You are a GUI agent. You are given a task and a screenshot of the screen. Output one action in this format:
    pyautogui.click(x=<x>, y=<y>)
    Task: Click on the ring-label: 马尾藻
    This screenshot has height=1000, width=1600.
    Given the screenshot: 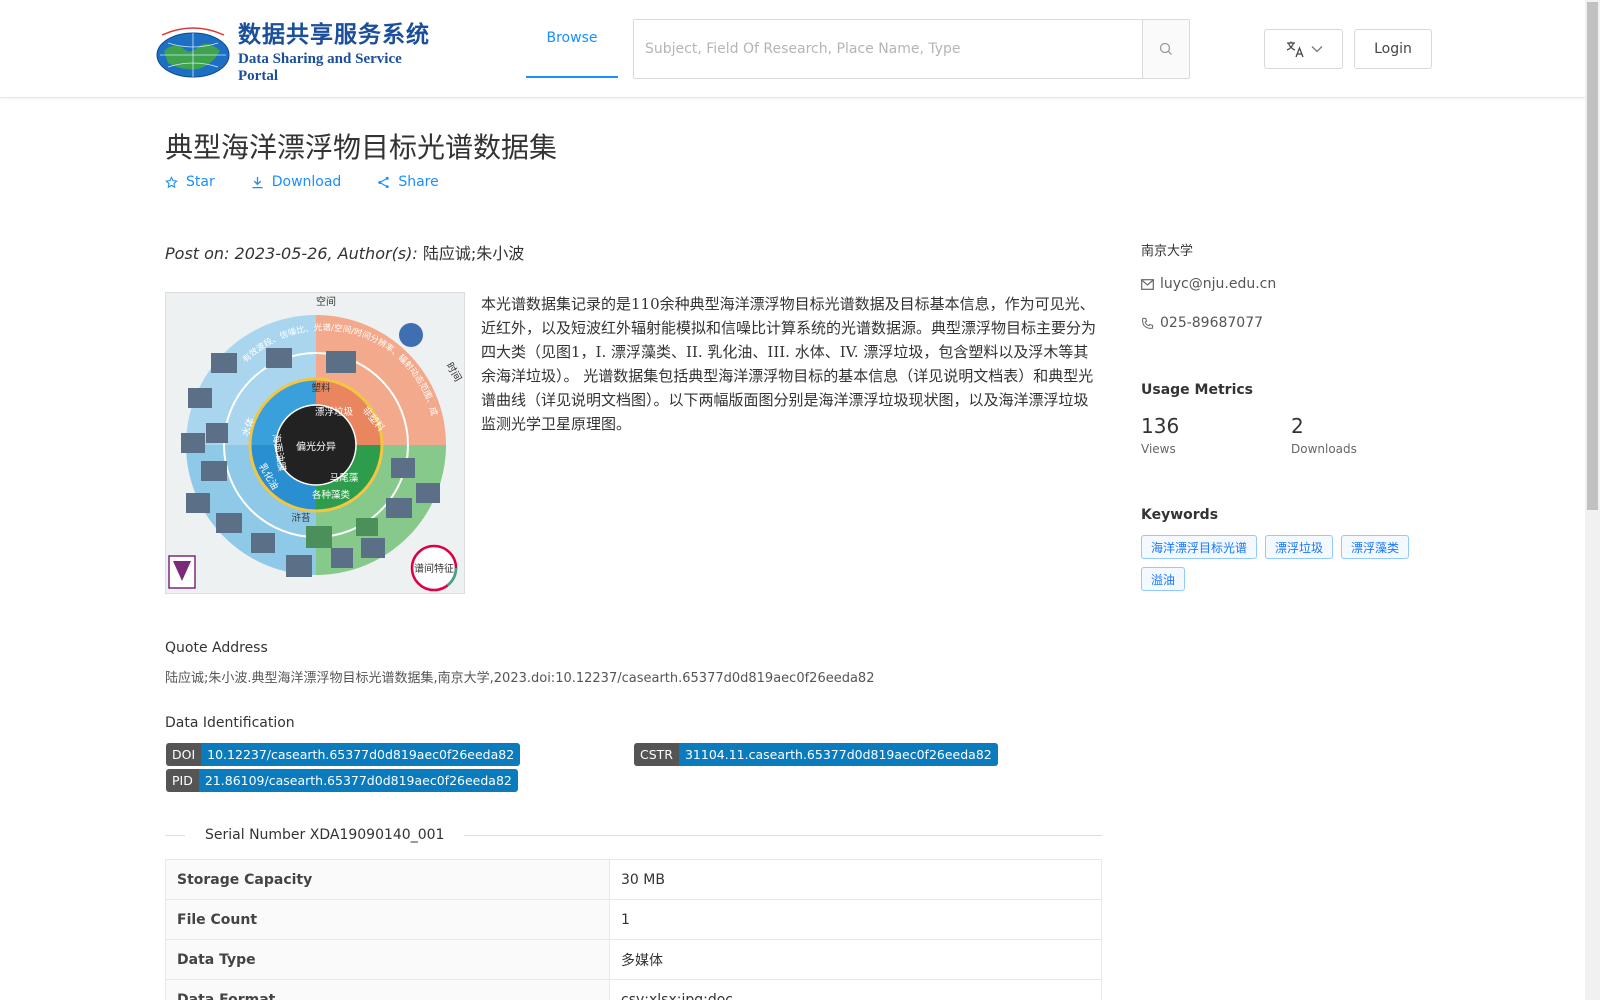 What is the action you would take?
    pyautogui.click(x=344, y=478)
    